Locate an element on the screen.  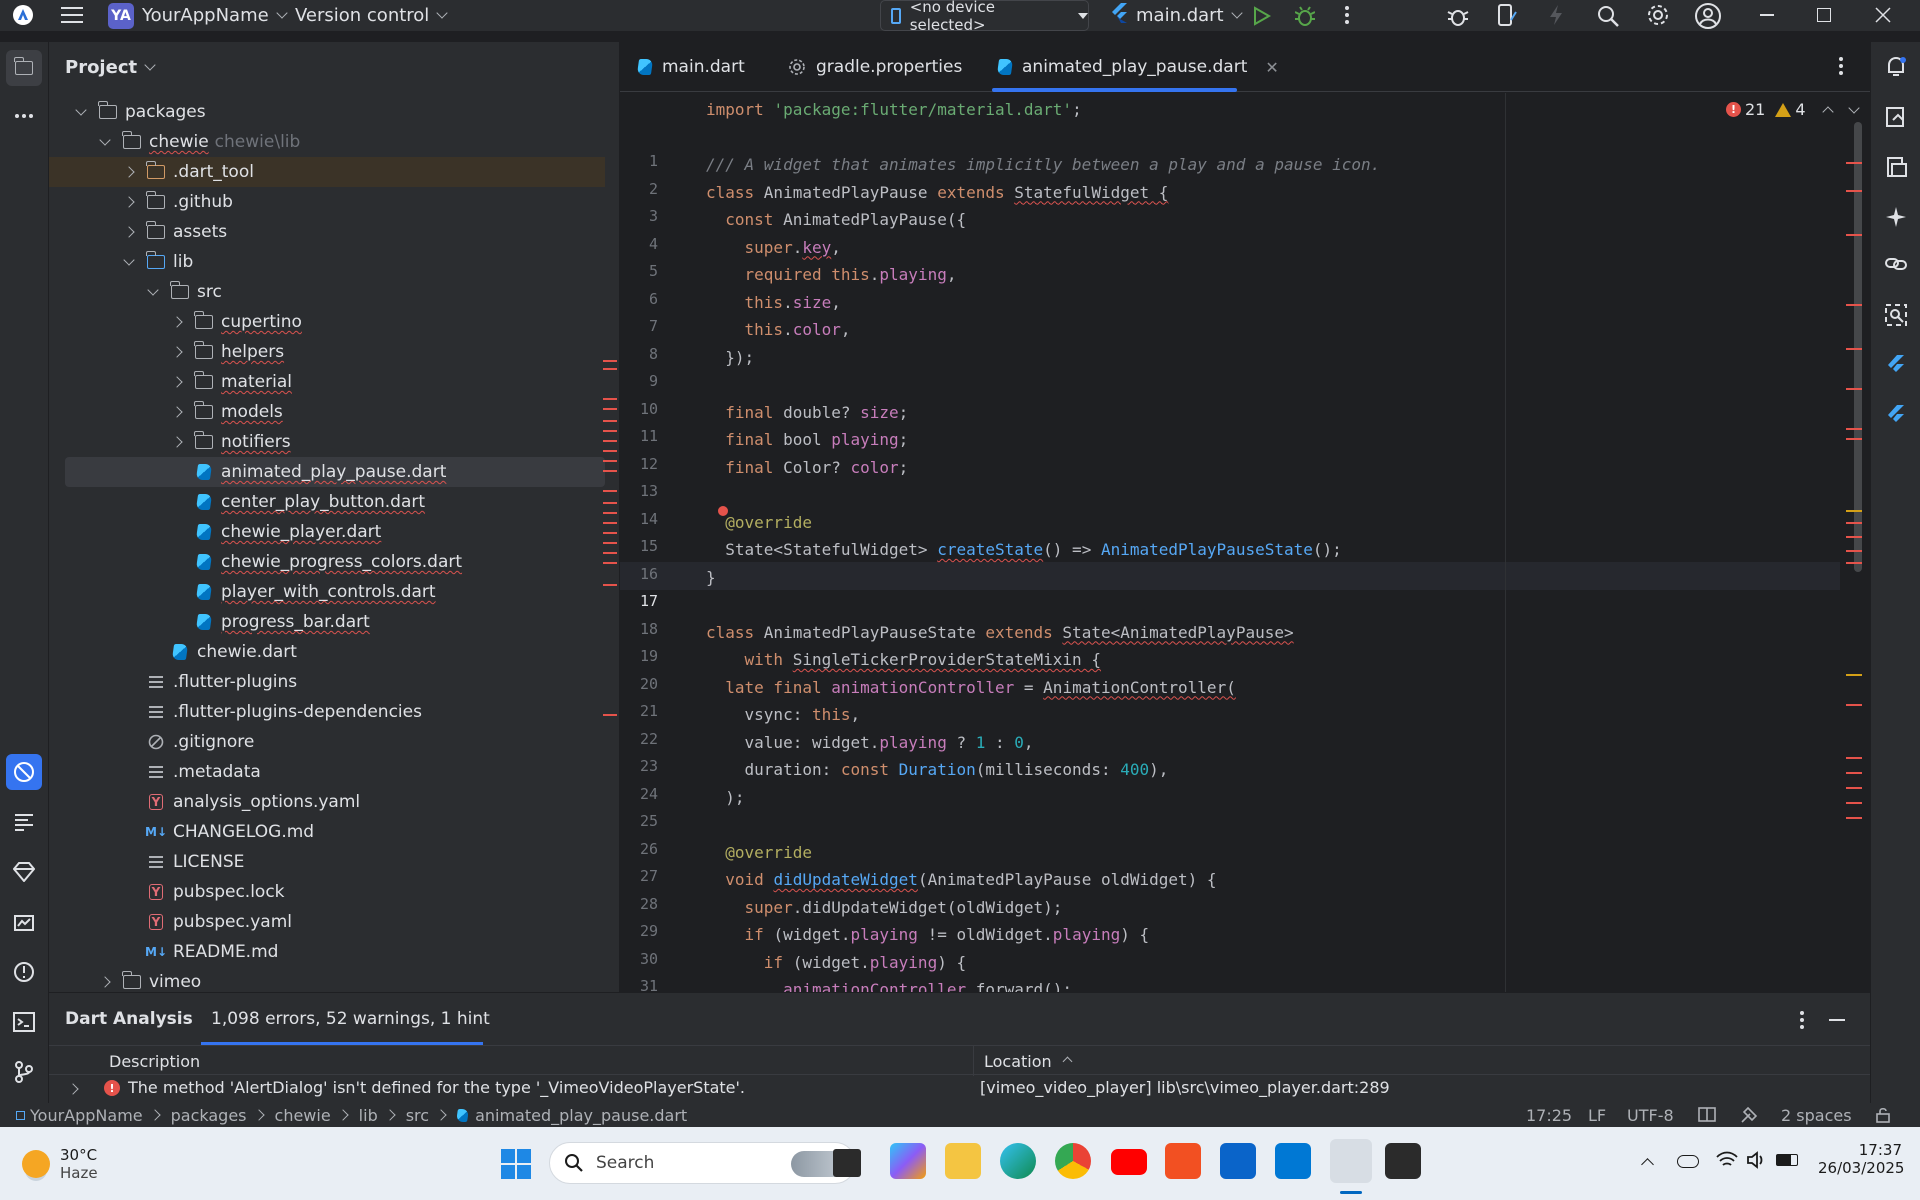
task-view-icon is located at coordinates (847, 1163).